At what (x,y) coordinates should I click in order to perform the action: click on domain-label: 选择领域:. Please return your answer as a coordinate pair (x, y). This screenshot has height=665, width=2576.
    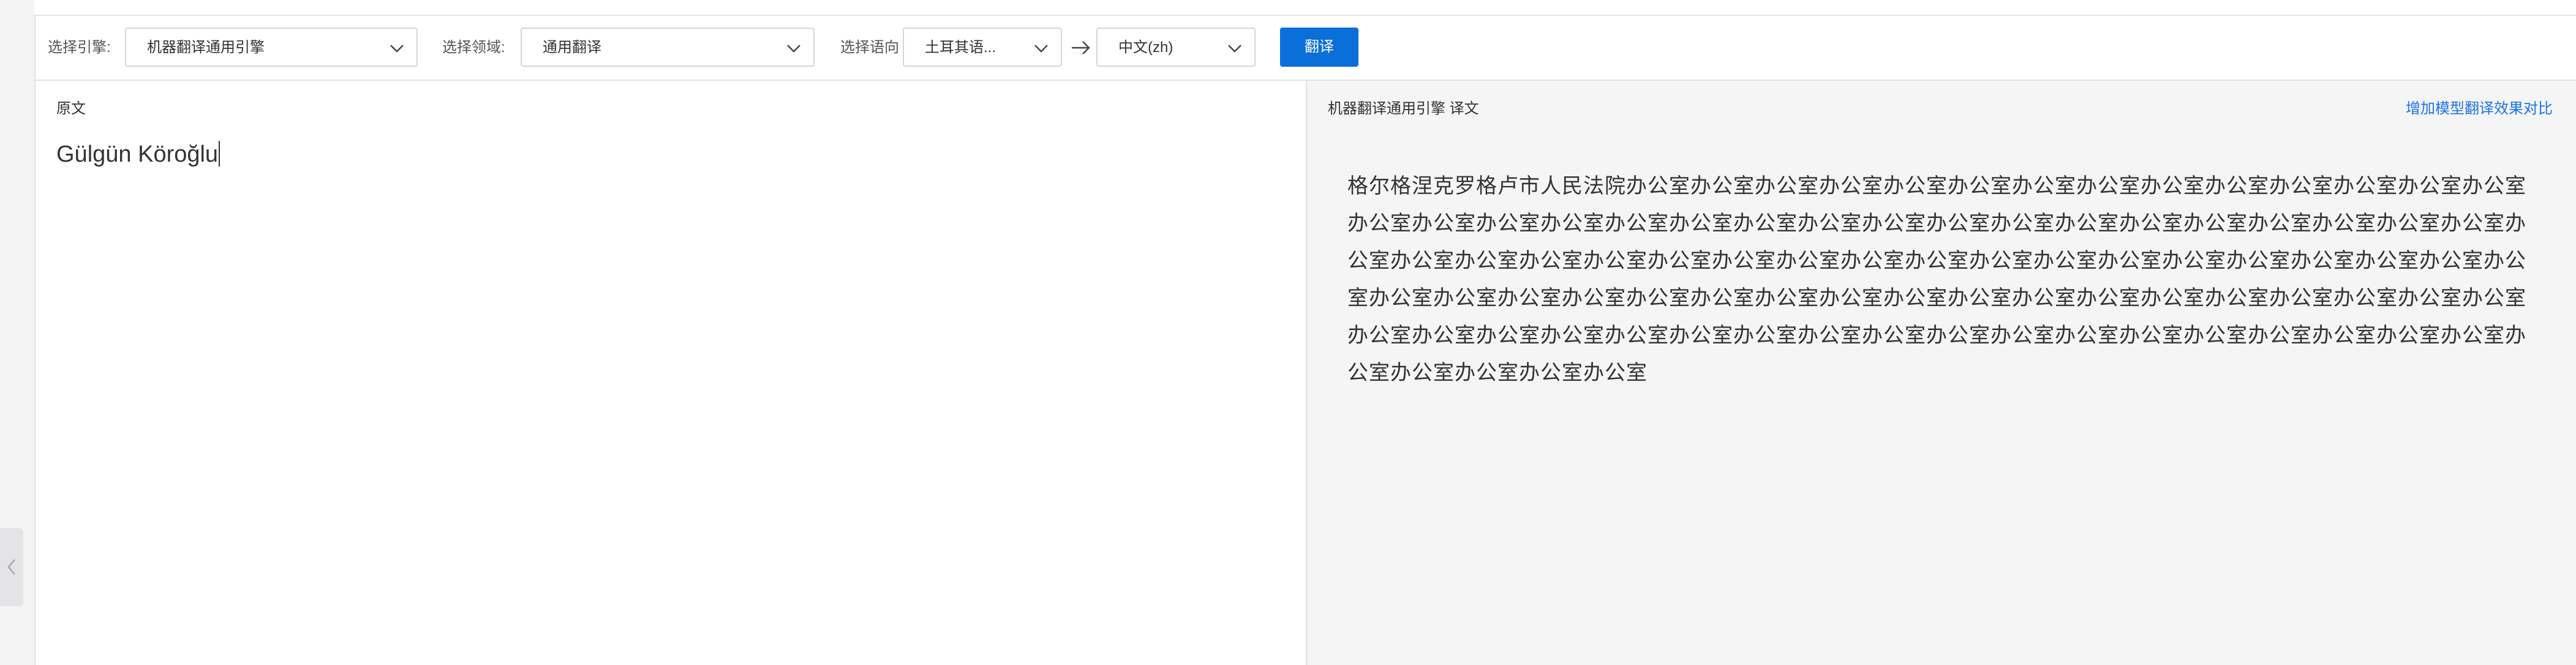
    Looking at the image, I should click on (473, 47).